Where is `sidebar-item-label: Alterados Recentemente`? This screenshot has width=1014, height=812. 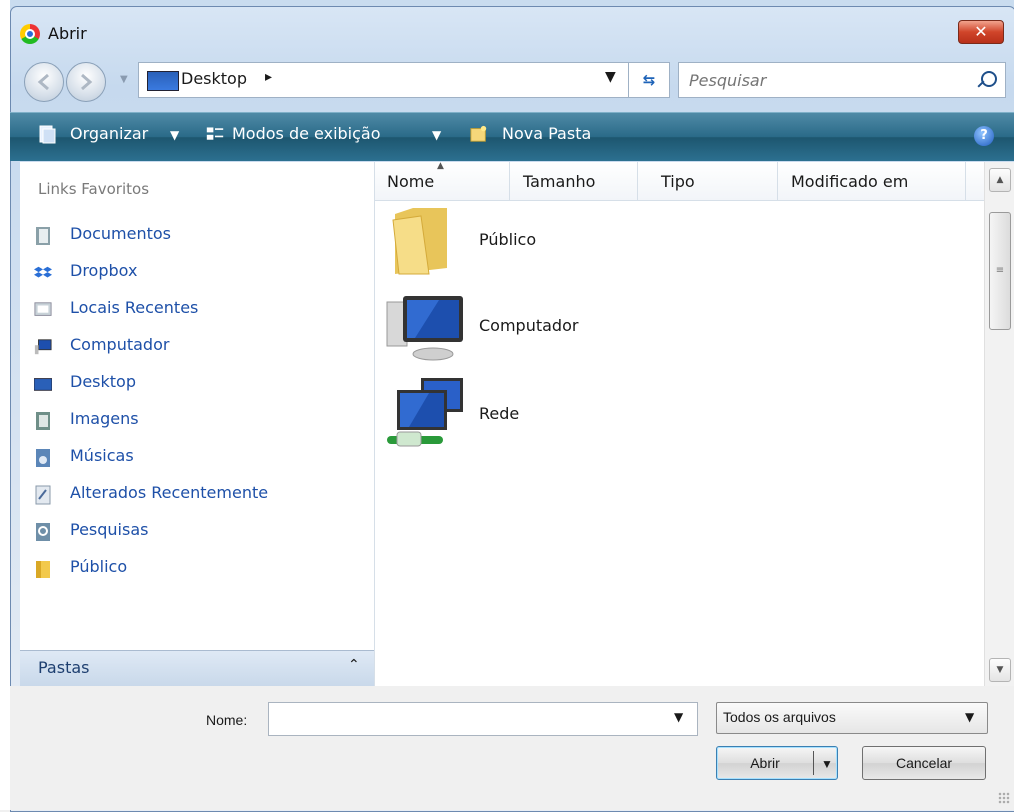 sidebar-item-label: Alterados Recentemente is located at coordinates (169, 492).